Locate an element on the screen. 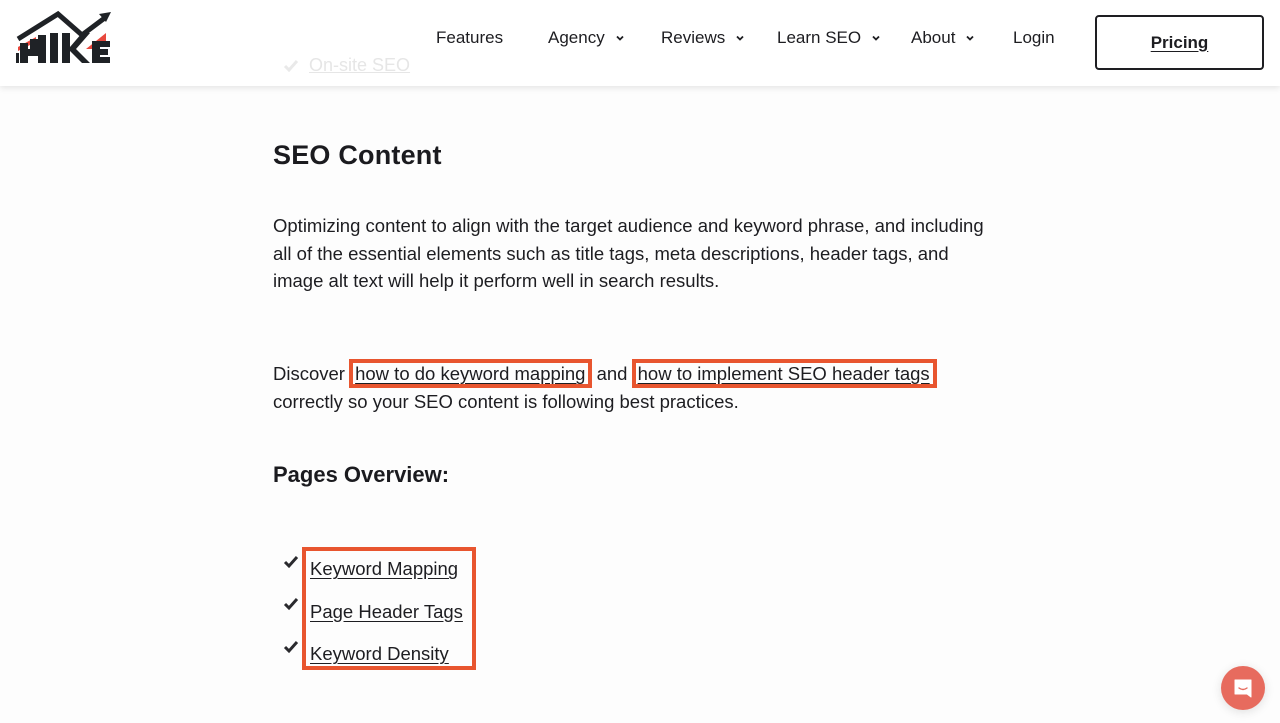 The image size is (1280, 723). nav-item-login: Login is located at coordinates (1034, 38).